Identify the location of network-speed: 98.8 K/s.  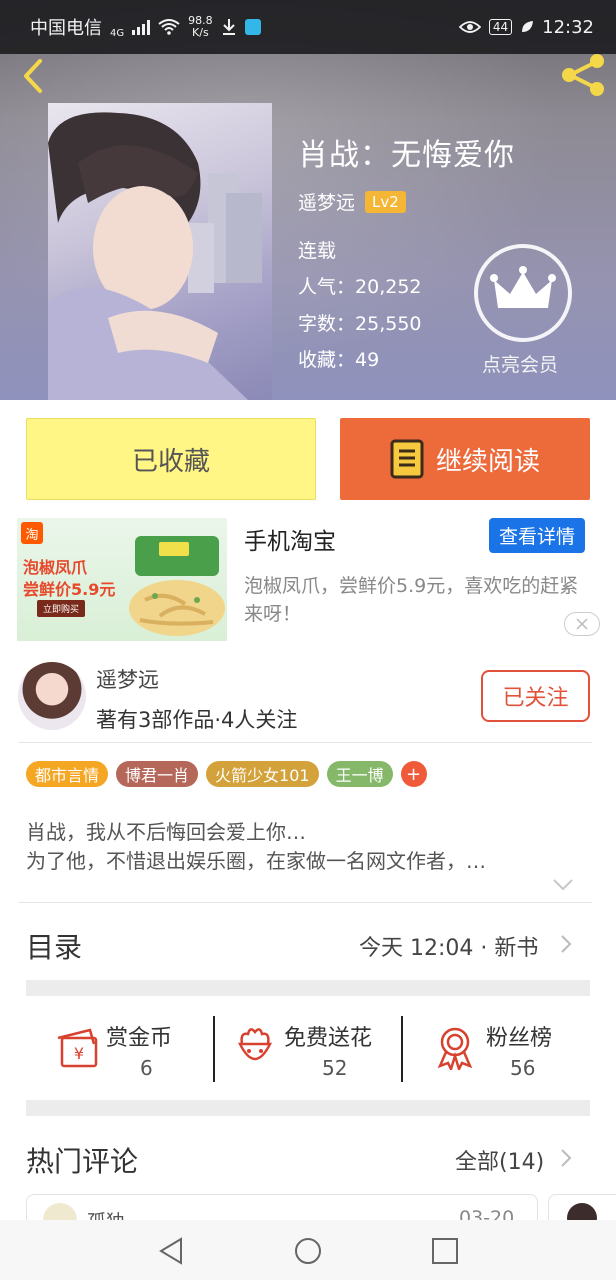
(200, 26).